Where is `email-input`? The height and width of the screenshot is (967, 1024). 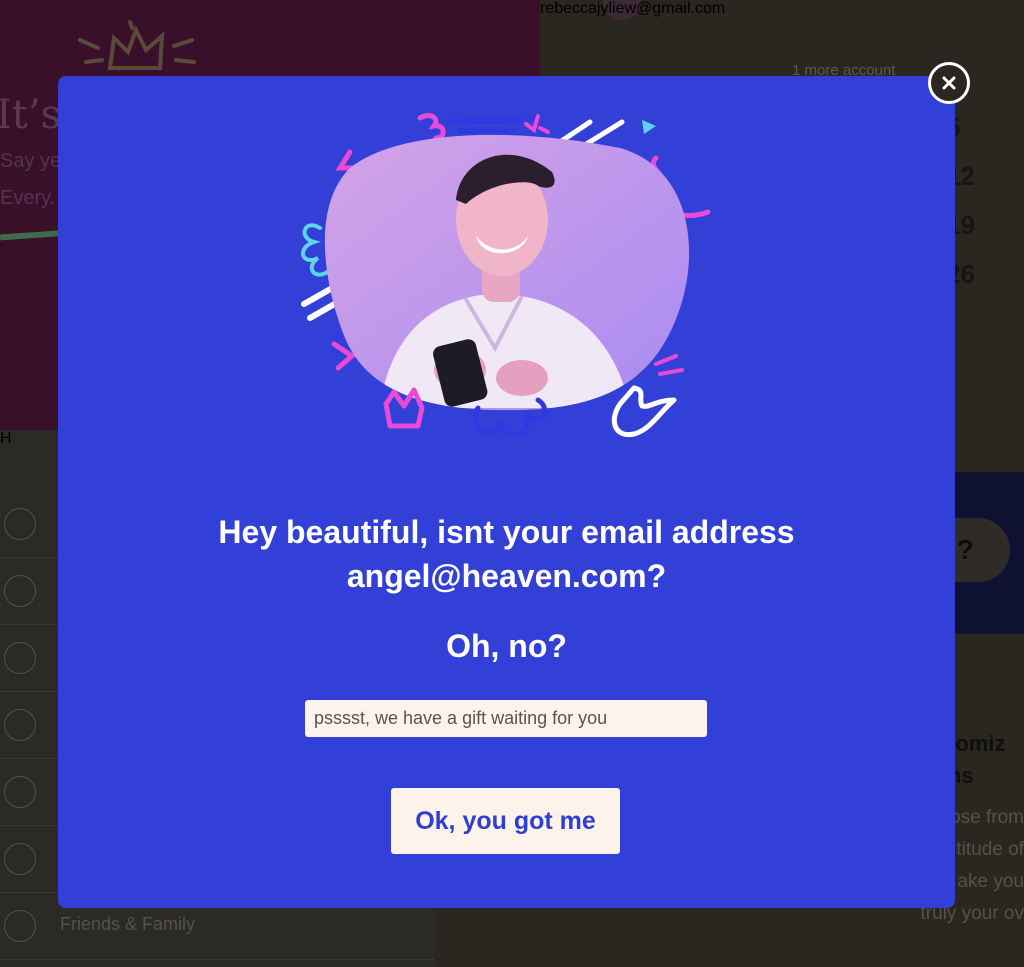 email-input is located at coordinates (506, 718).